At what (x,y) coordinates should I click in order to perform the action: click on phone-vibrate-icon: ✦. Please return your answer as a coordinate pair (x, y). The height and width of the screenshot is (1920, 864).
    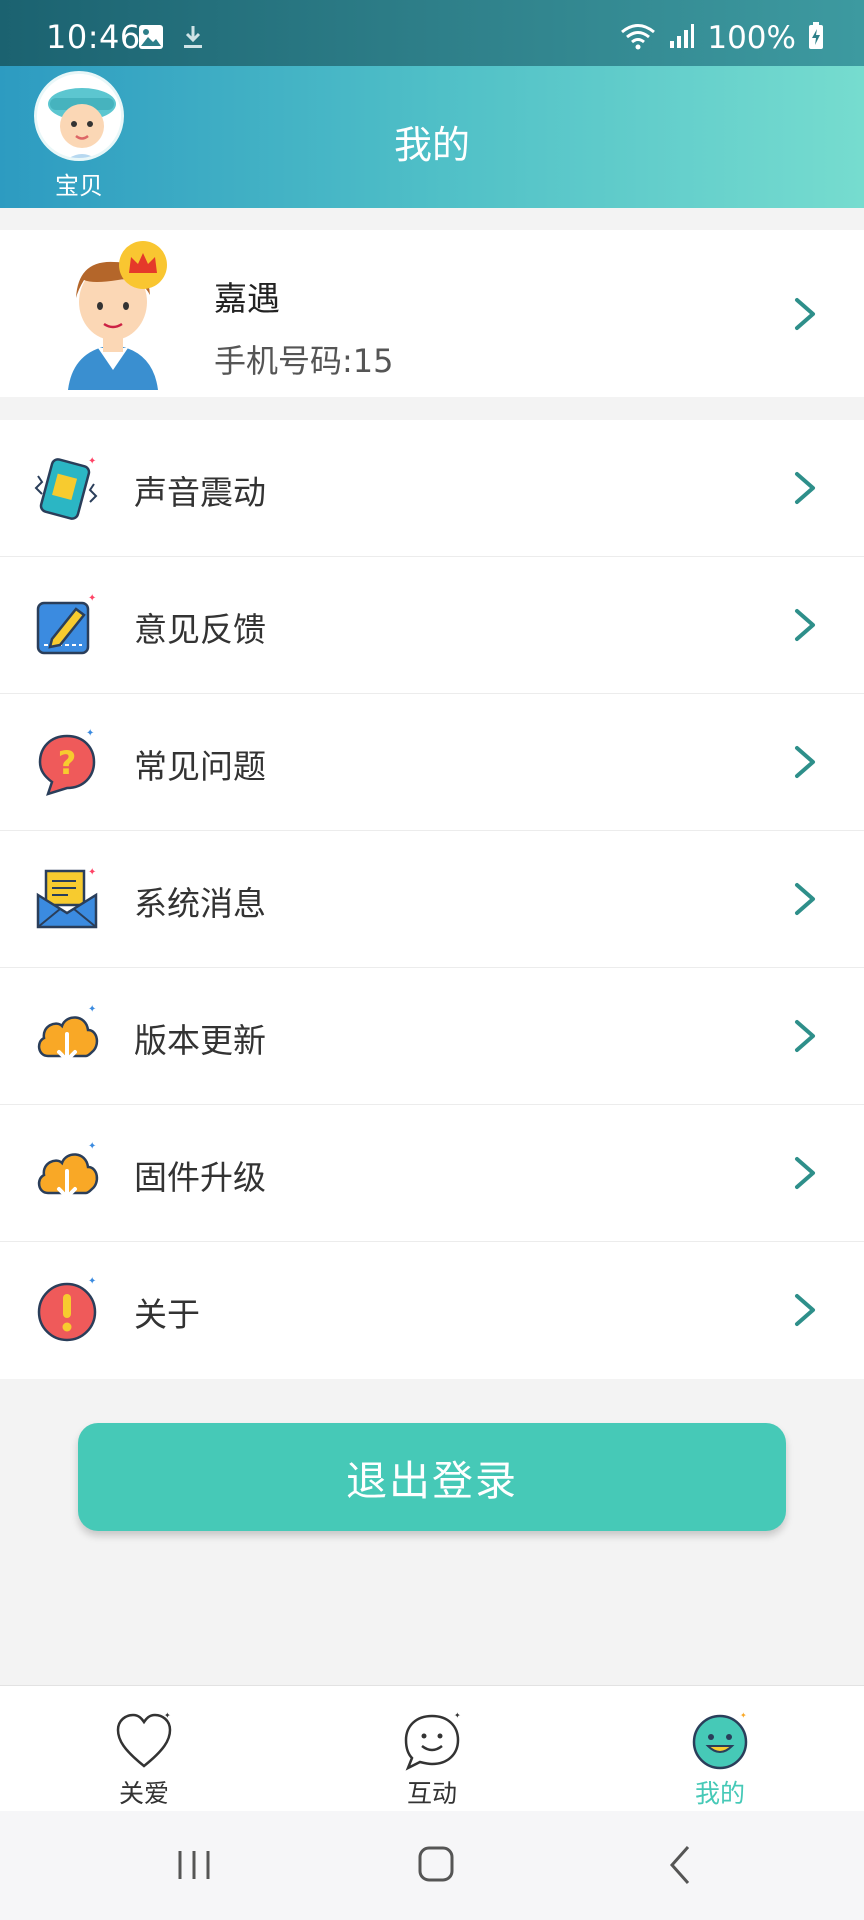
    Looking at the image, I should click on (66, 488).